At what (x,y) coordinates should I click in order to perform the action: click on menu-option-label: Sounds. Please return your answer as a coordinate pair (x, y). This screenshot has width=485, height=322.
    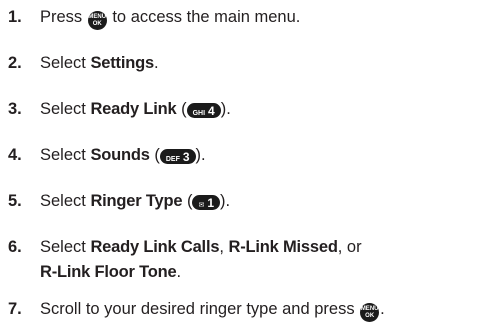
    Looking at the image, I should click on (120, 155).